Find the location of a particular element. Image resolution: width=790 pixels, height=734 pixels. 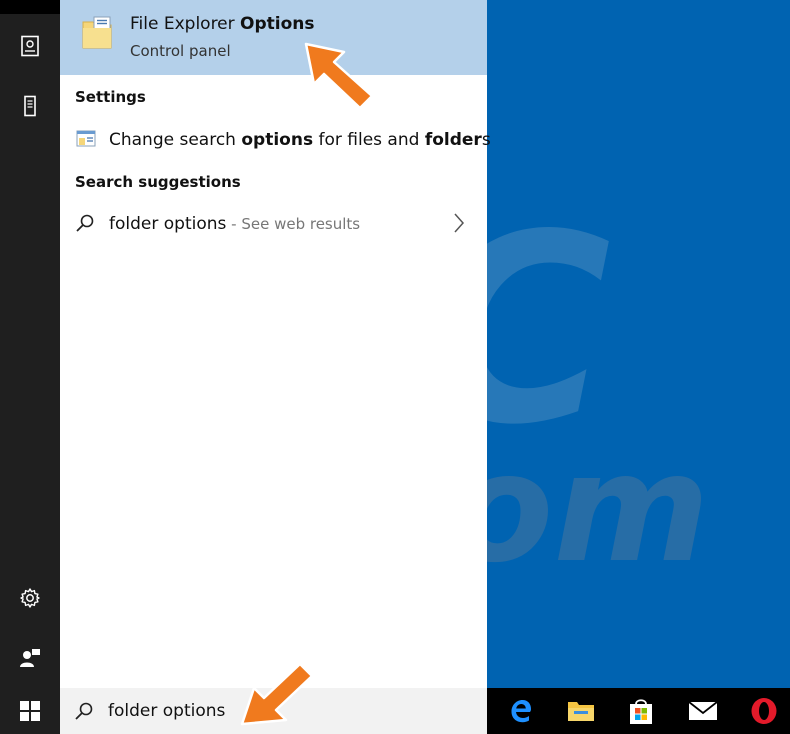

taskbar-store-button is located at coordinates (641, 711).